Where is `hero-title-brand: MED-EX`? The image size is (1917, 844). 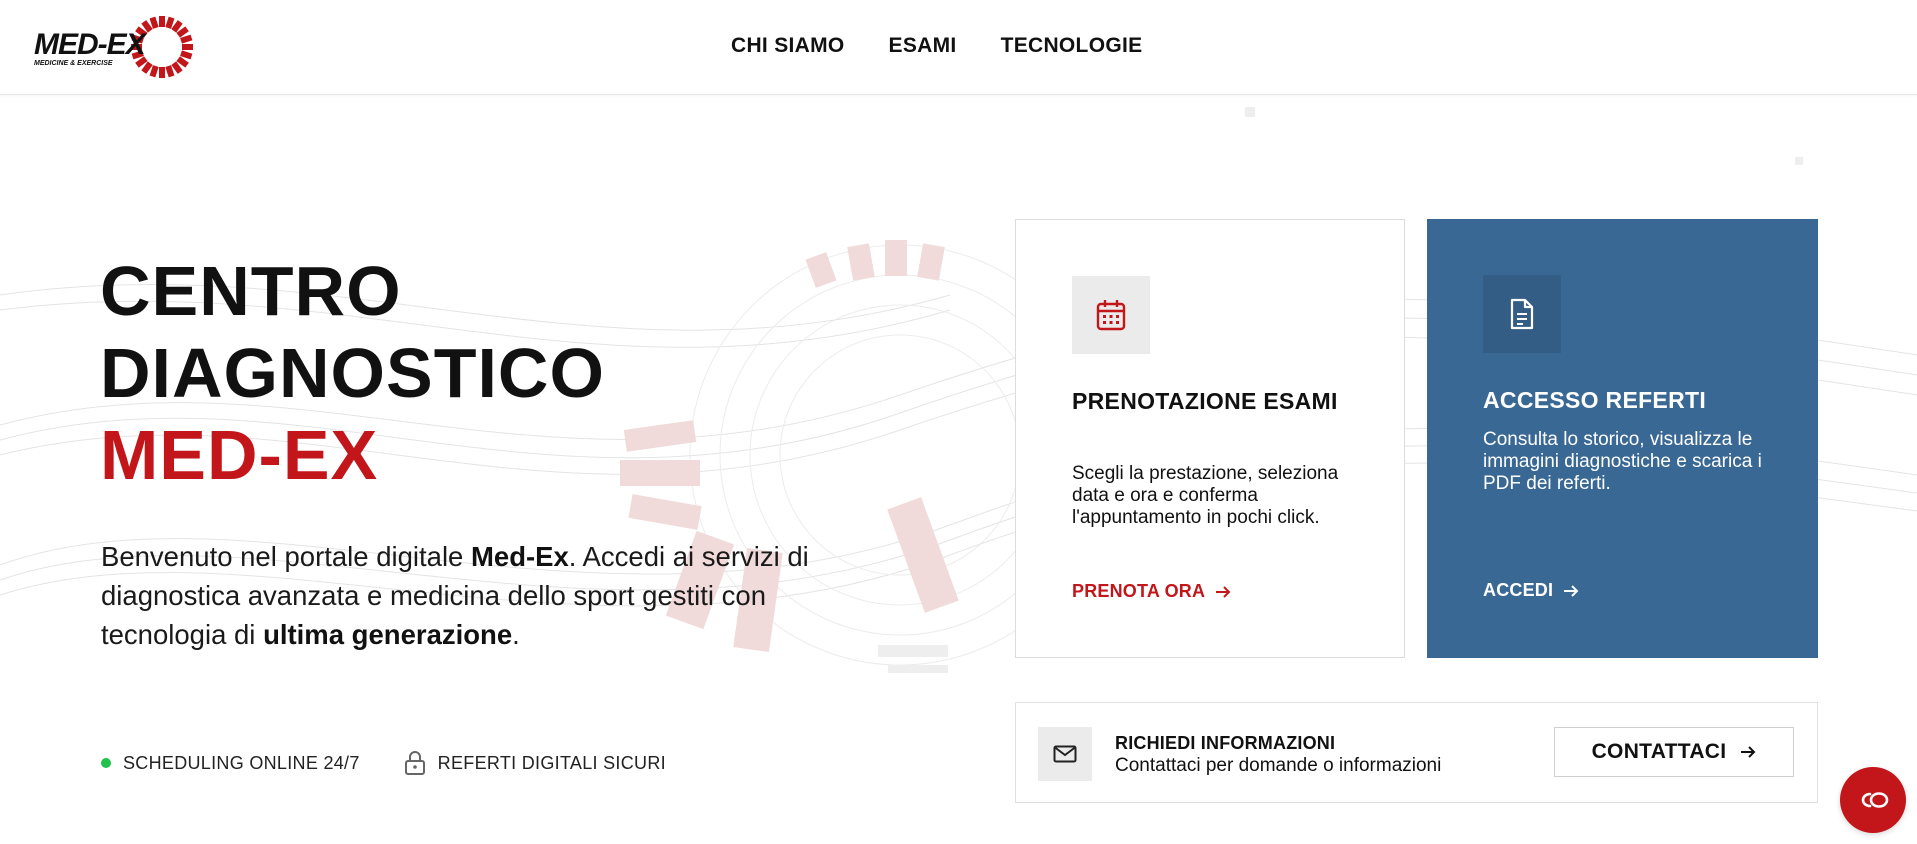
hero-title-brand: MED-EX is located at coordinates (239, 455).